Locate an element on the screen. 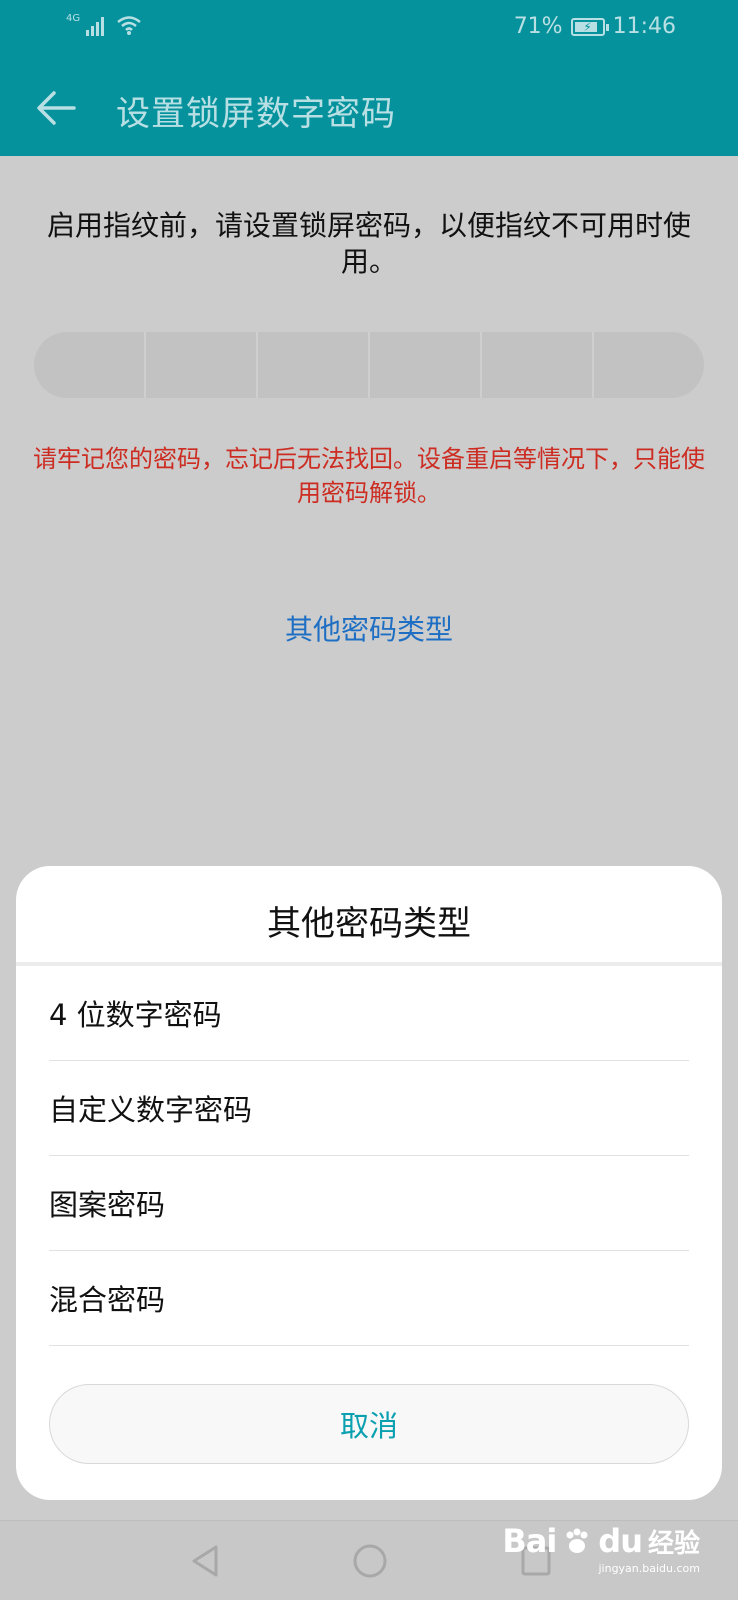 This screenshot has width=738, height=1600. app-bar: 设置锁屏数字密码 is located at coordinates (369, 106).